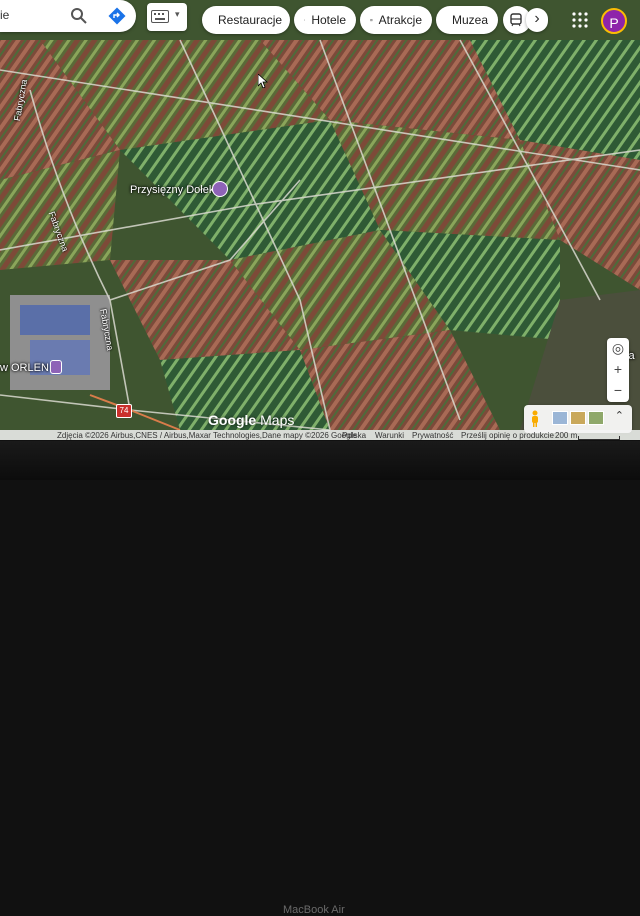  I want to click on map-controls: ◎ + −, so click(618, 370).